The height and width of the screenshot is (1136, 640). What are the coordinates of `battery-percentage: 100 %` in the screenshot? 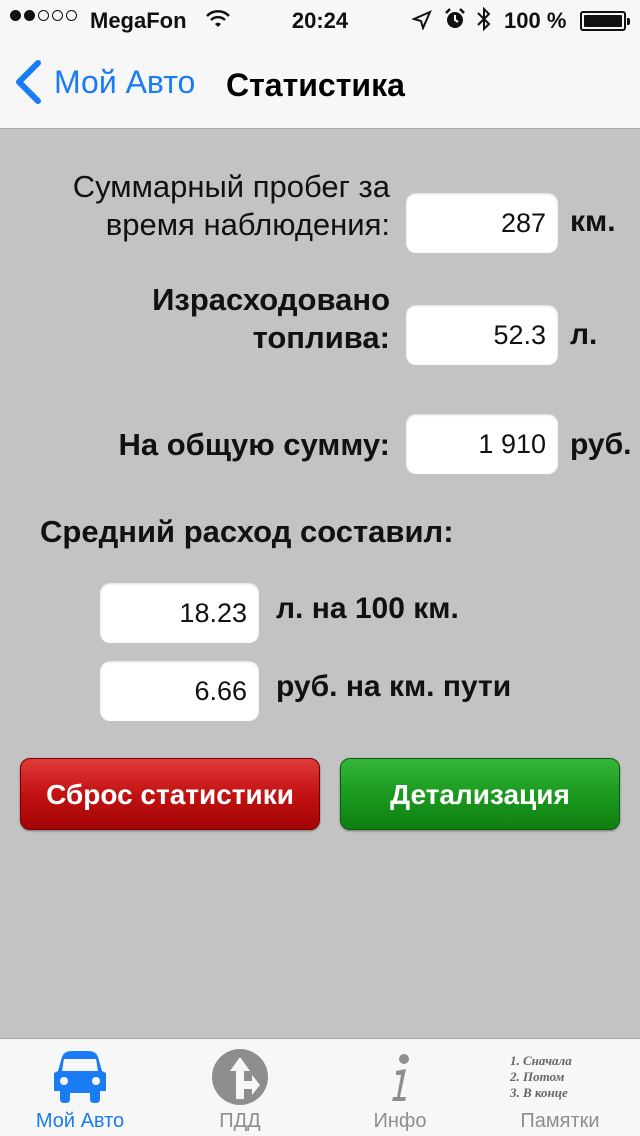 It's located at (535, 20).